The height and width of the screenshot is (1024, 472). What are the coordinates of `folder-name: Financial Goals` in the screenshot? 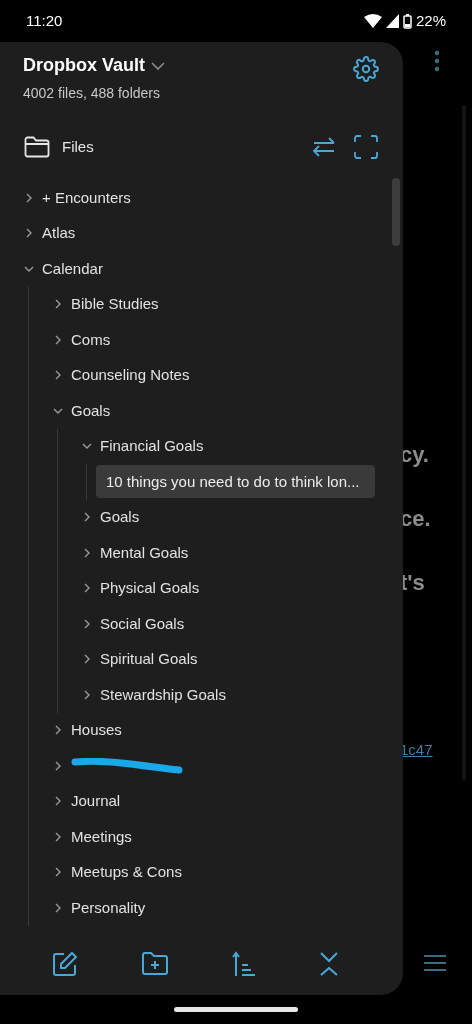 It's located at (152, 446).